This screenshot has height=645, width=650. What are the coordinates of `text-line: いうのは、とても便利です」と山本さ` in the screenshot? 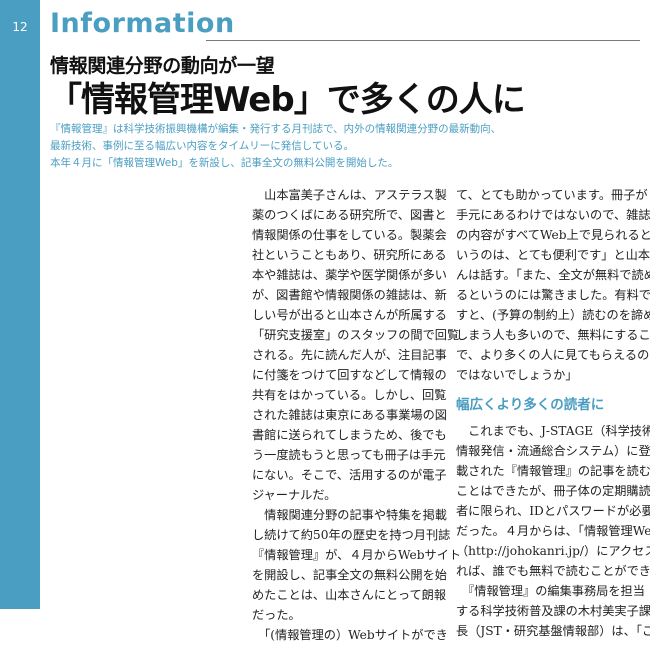 It's located at (553, 255).